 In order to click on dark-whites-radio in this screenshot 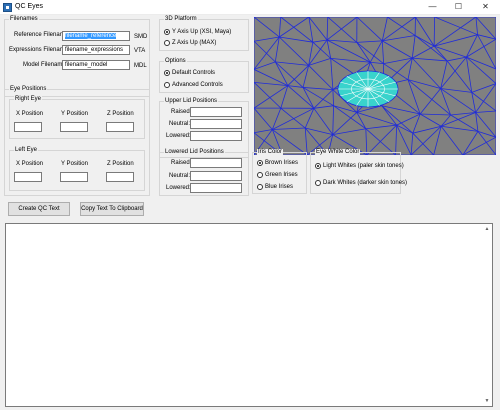, I will do `click(318, 183)`.